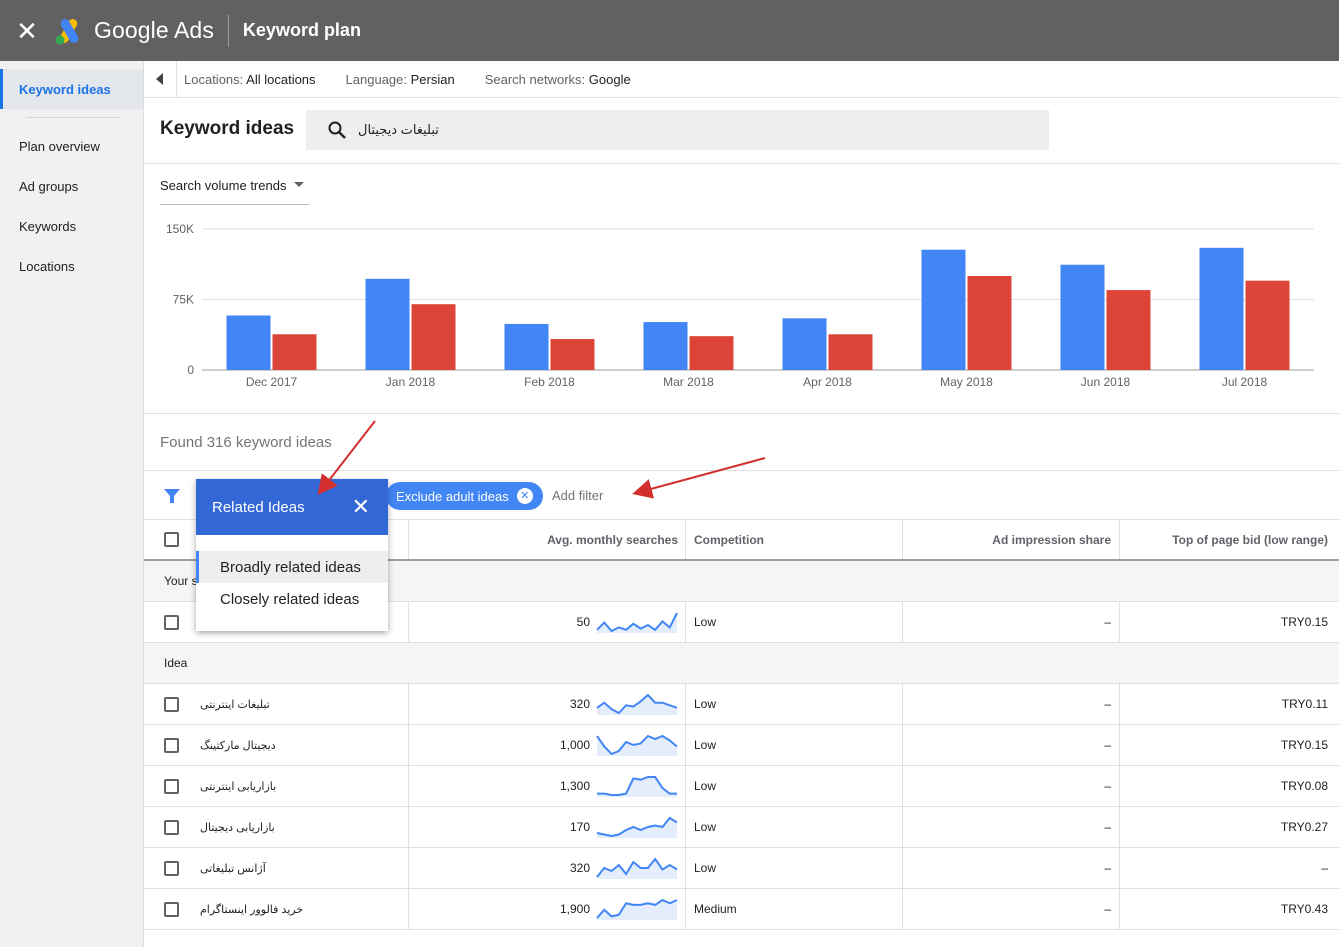 The image size is (1339, 947). I want to click on avg-monthly-searches: 50, so click(583, 622).